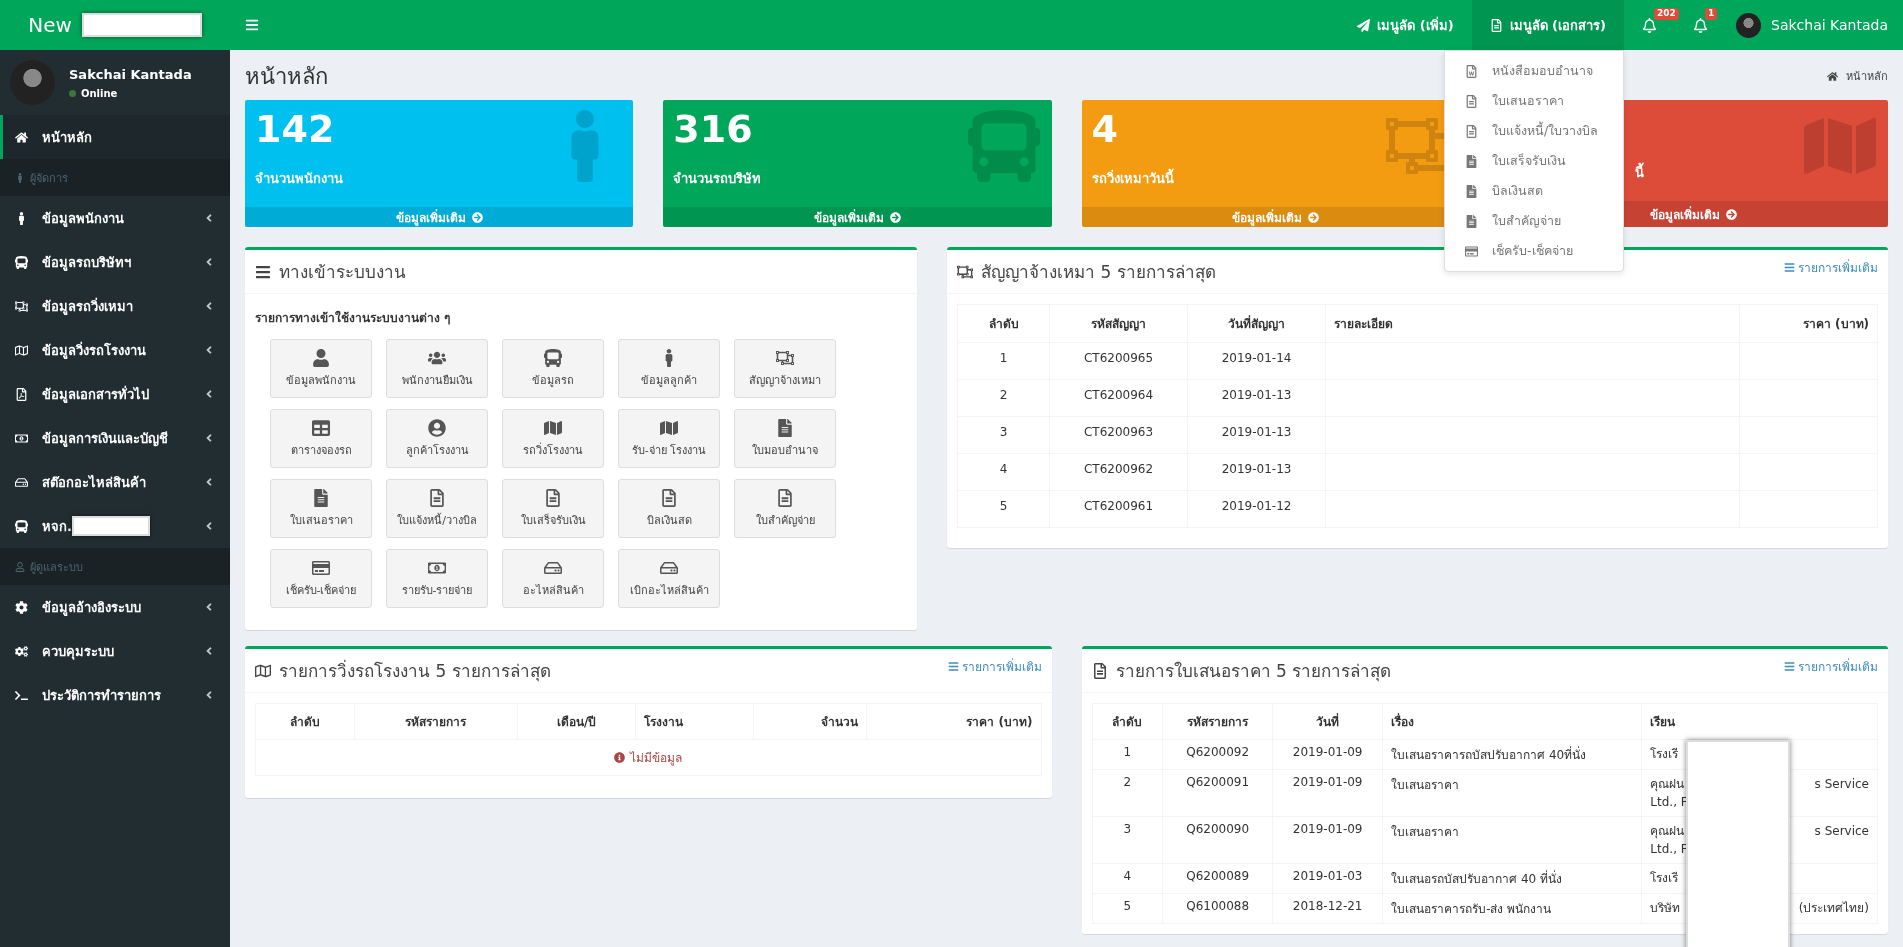  I want to click on shortcut-tile: ข้อมูลรถ, so click(553, 368).